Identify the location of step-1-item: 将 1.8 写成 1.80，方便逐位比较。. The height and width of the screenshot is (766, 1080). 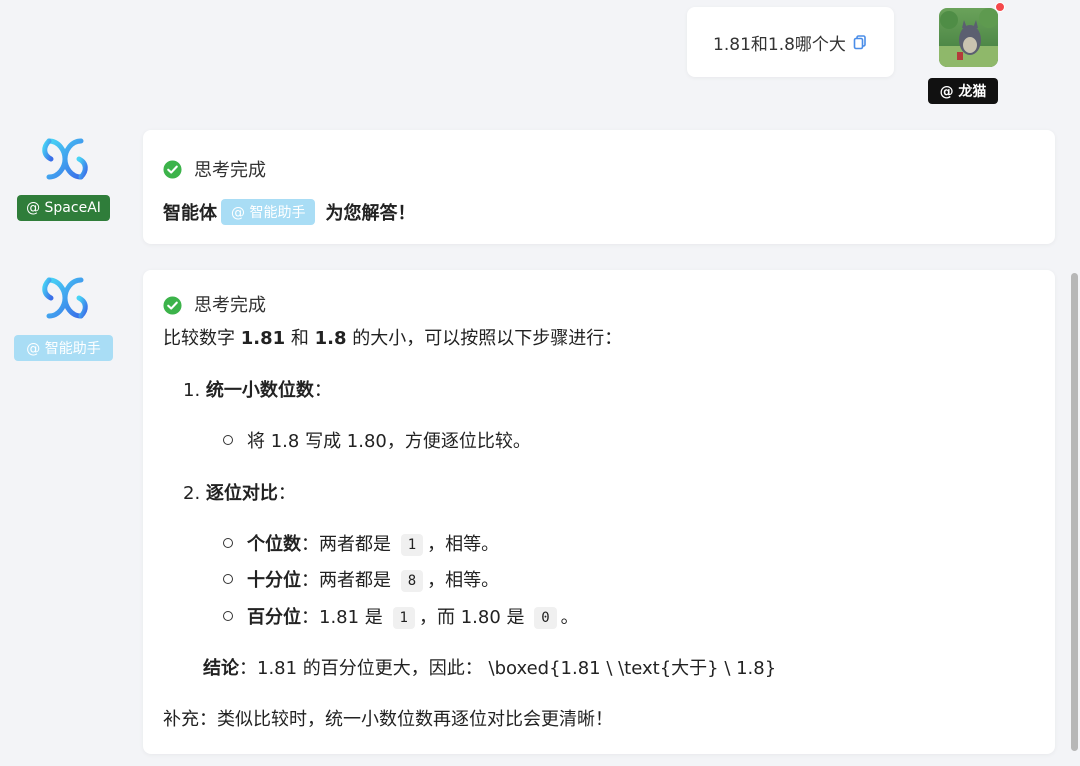
(377, 442).